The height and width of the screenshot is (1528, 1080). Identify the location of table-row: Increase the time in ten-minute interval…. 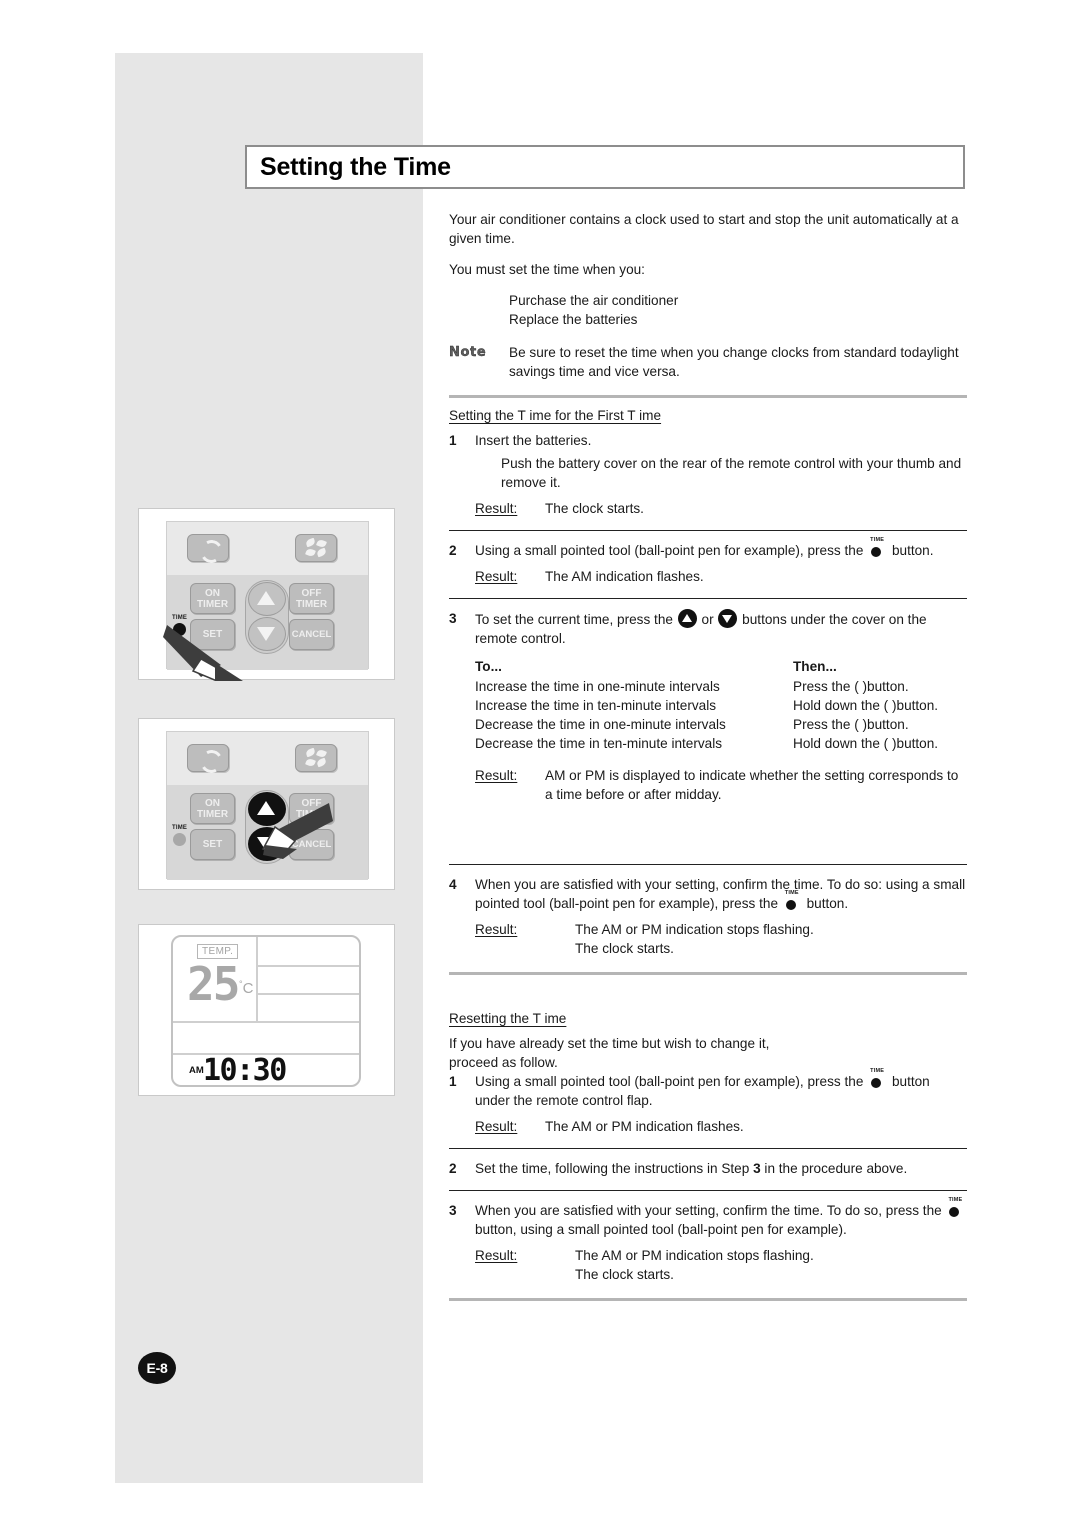
(706, 706).